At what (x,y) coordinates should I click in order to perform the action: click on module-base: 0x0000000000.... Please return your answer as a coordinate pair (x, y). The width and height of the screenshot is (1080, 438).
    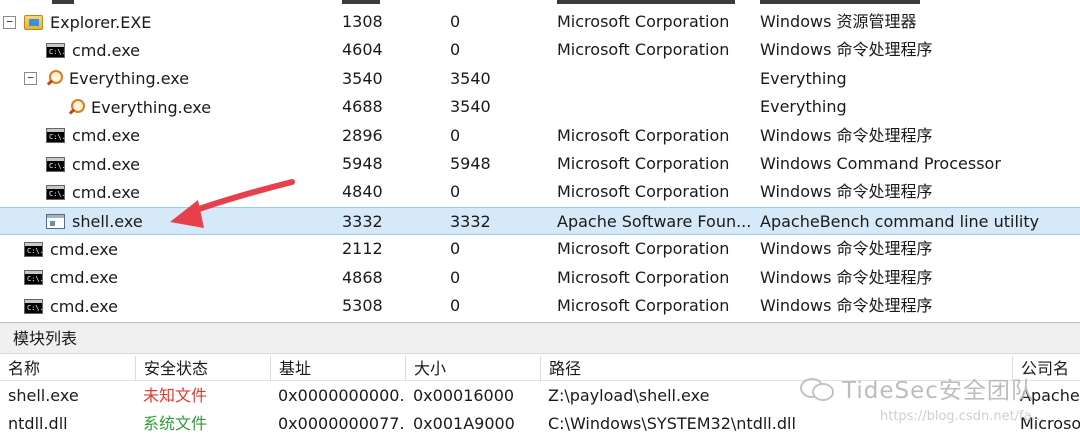
    Looking at the image, I should click on (341, 395).